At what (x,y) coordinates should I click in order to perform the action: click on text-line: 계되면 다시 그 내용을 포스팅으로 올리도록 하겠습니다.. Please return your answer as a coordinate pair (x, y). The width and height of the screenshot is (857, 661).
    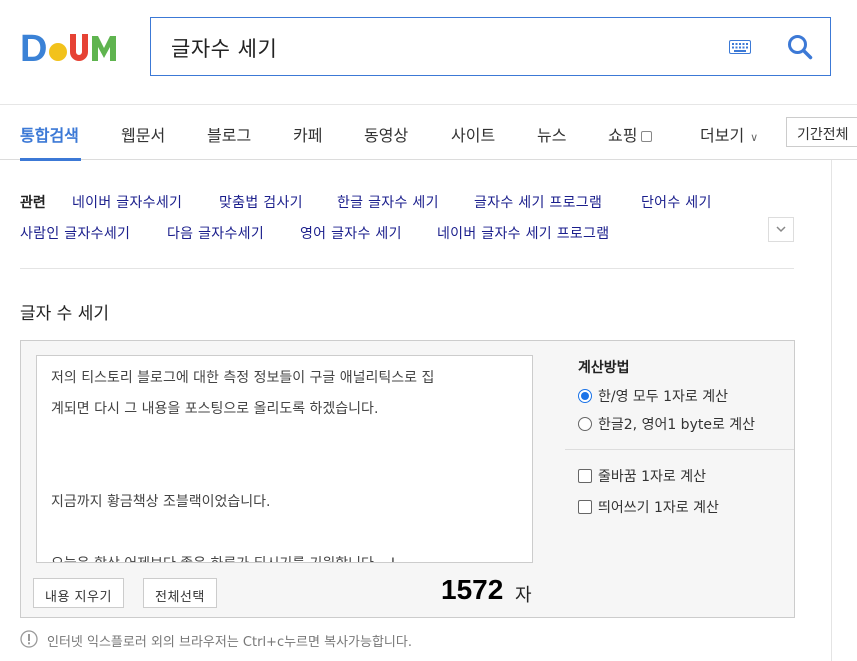
    Looking at the image, I should click on (215, 409).